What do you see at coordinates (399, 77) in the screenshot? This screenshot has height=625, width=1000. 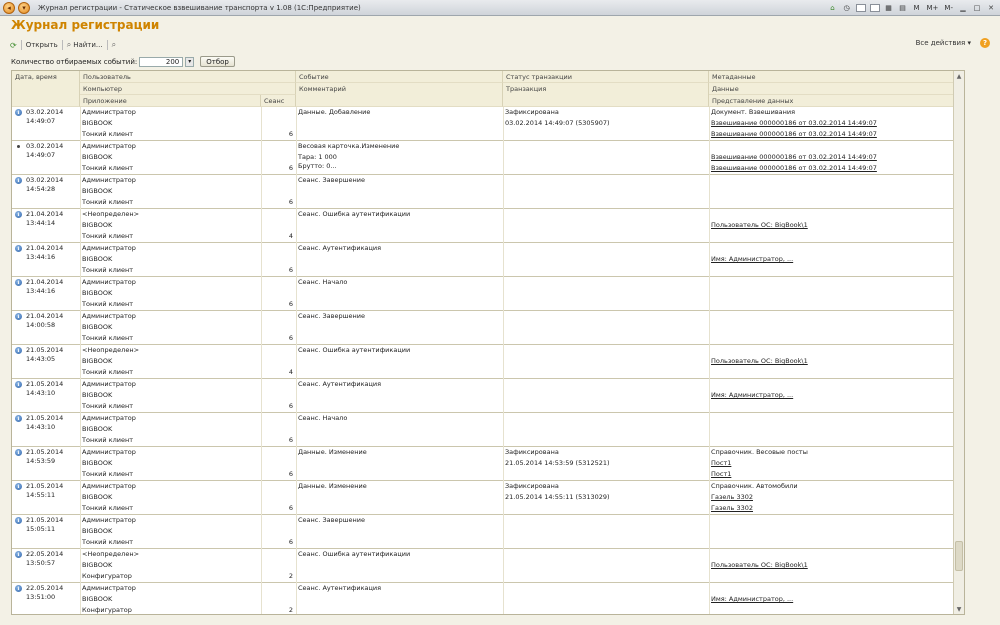 I see `col-event: Событие` at bounding box center [399, 77].